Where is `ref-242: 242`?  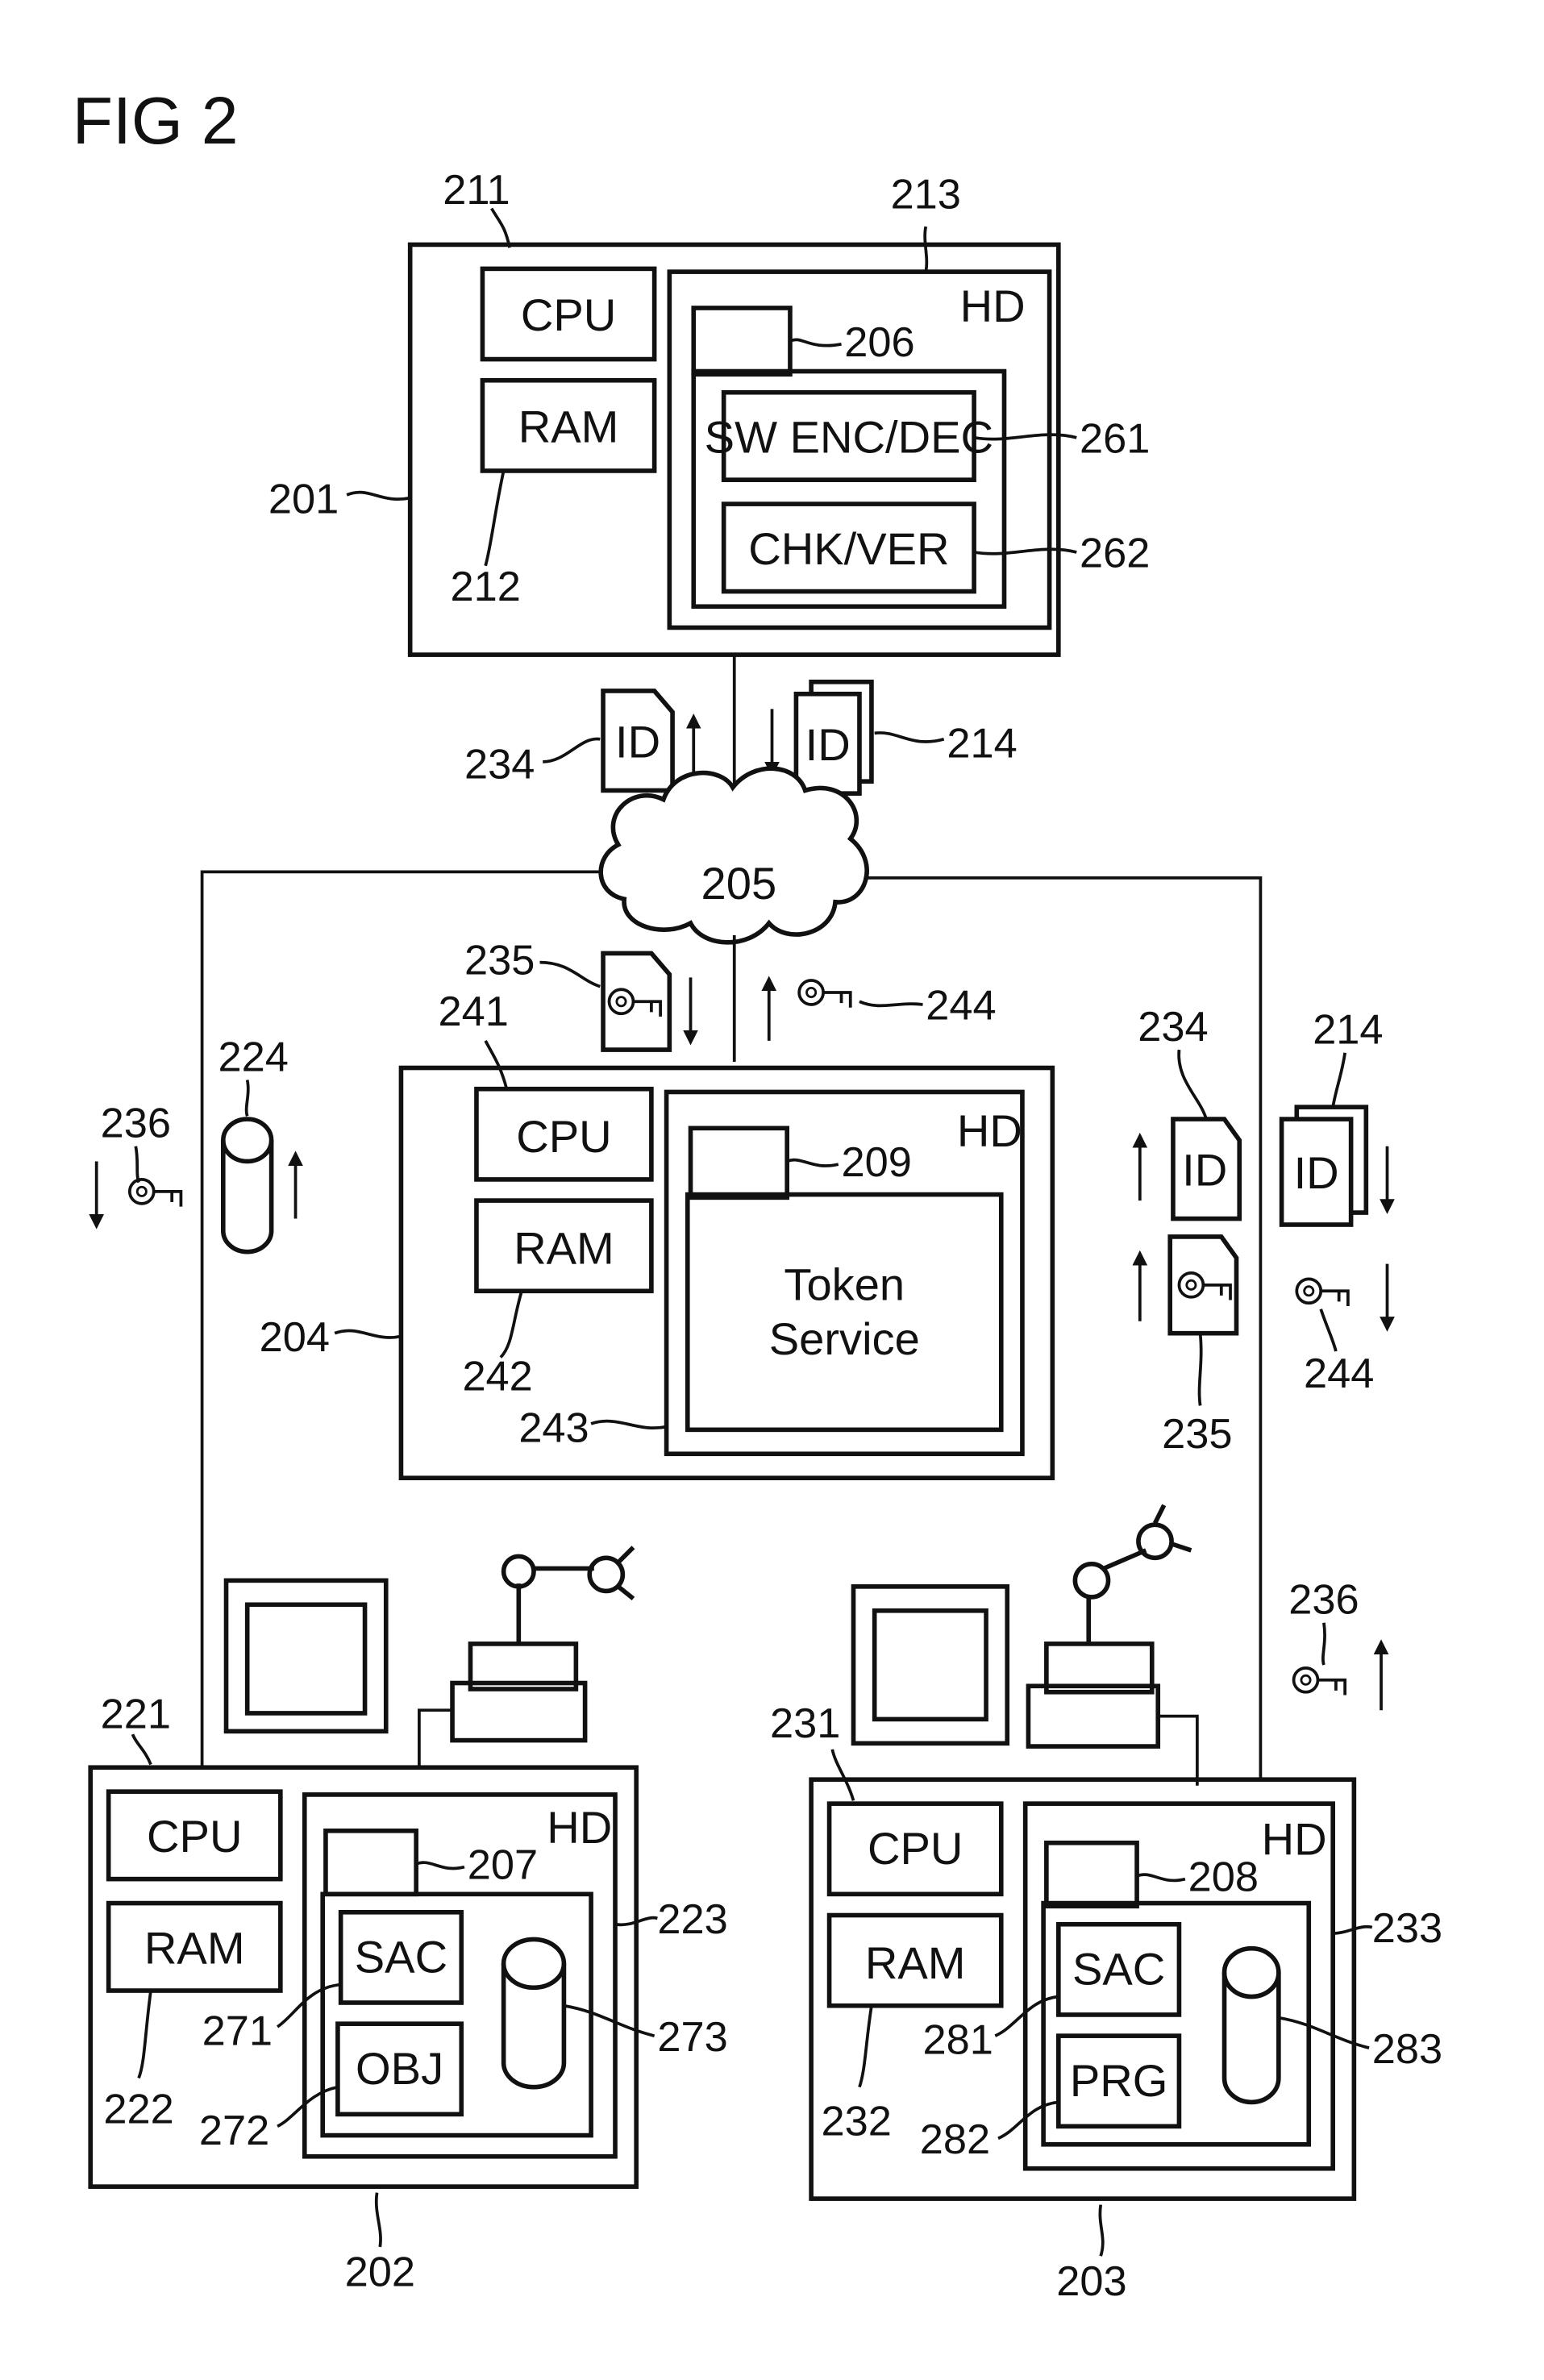
ref-242: 242 is located at coordinates (497, 1377).